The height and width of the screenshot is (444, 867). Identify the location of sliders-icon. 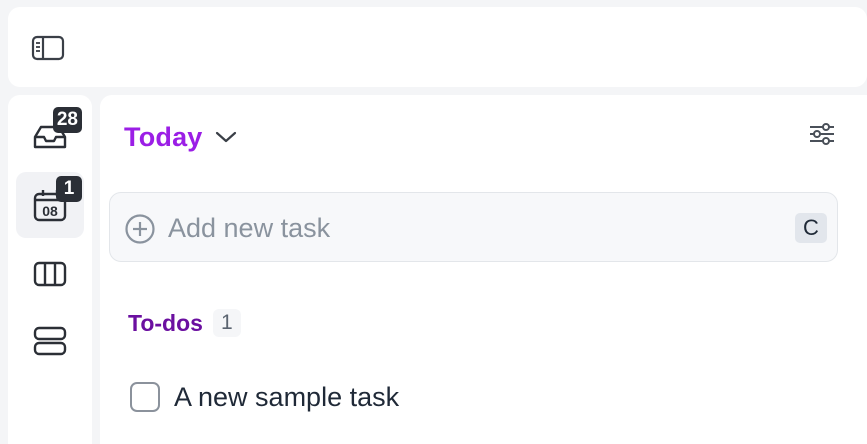
(822, 134).